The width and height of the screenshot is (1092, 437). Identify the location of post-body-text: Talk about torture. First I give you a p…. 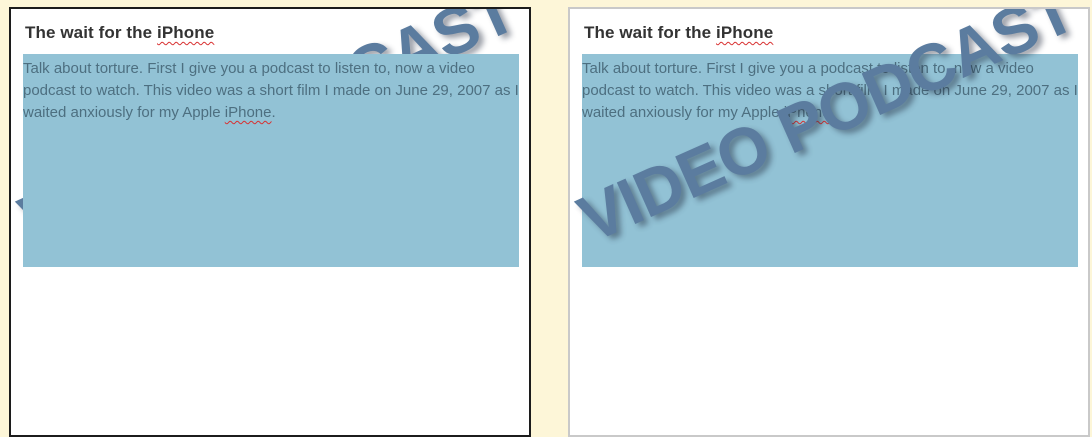
(273, 91).